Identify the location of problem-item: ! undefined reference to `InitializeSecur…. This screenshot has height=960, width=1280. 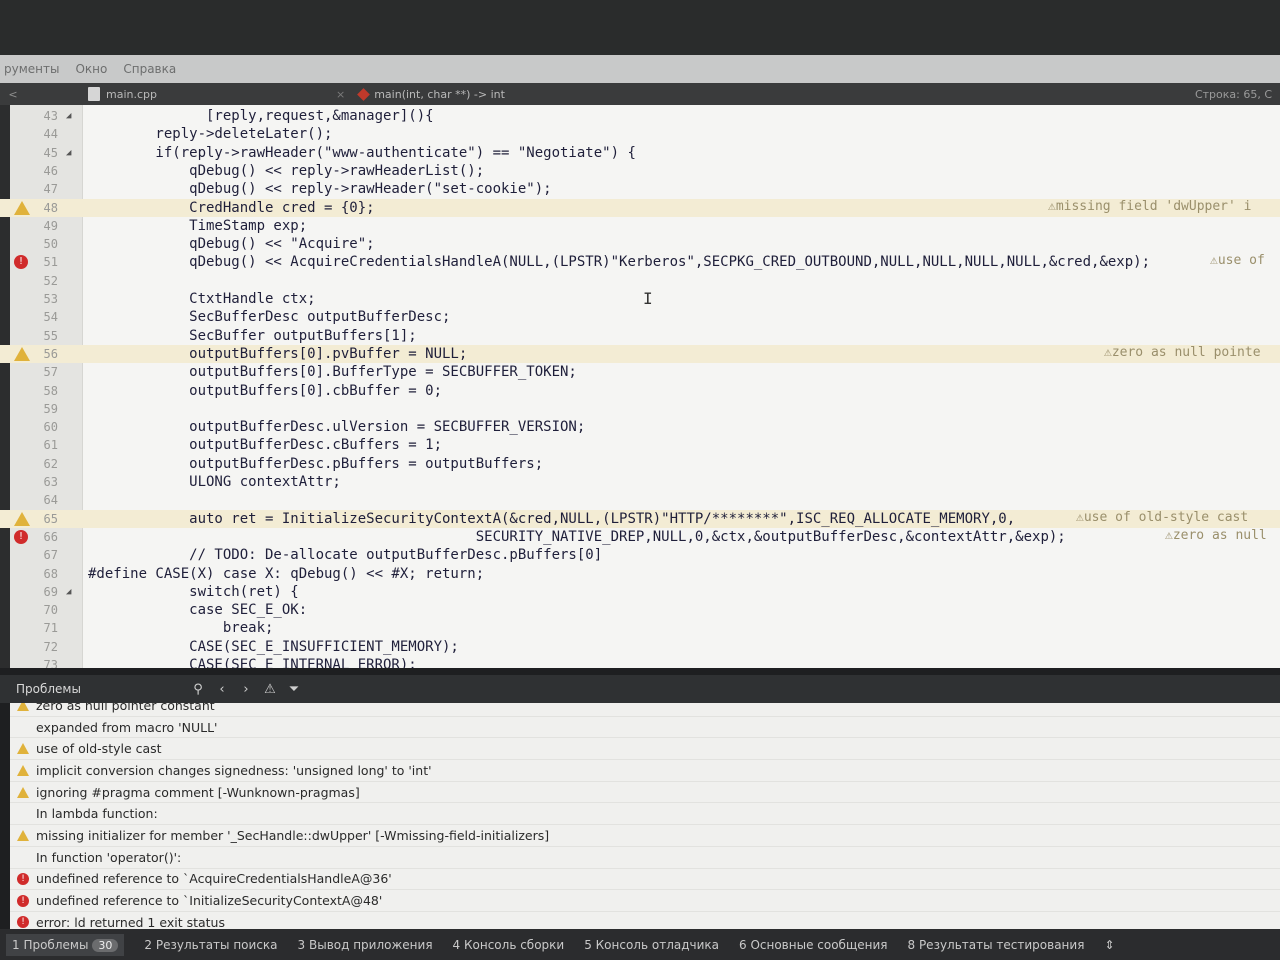
(645, 901).